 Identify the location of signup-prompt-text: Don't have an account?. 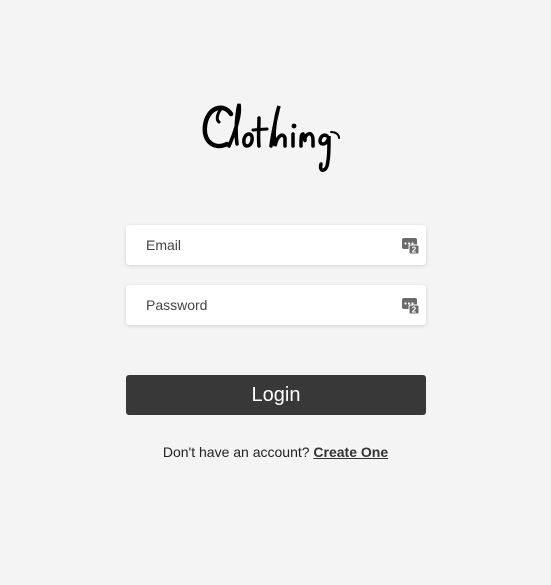
(236, 452).